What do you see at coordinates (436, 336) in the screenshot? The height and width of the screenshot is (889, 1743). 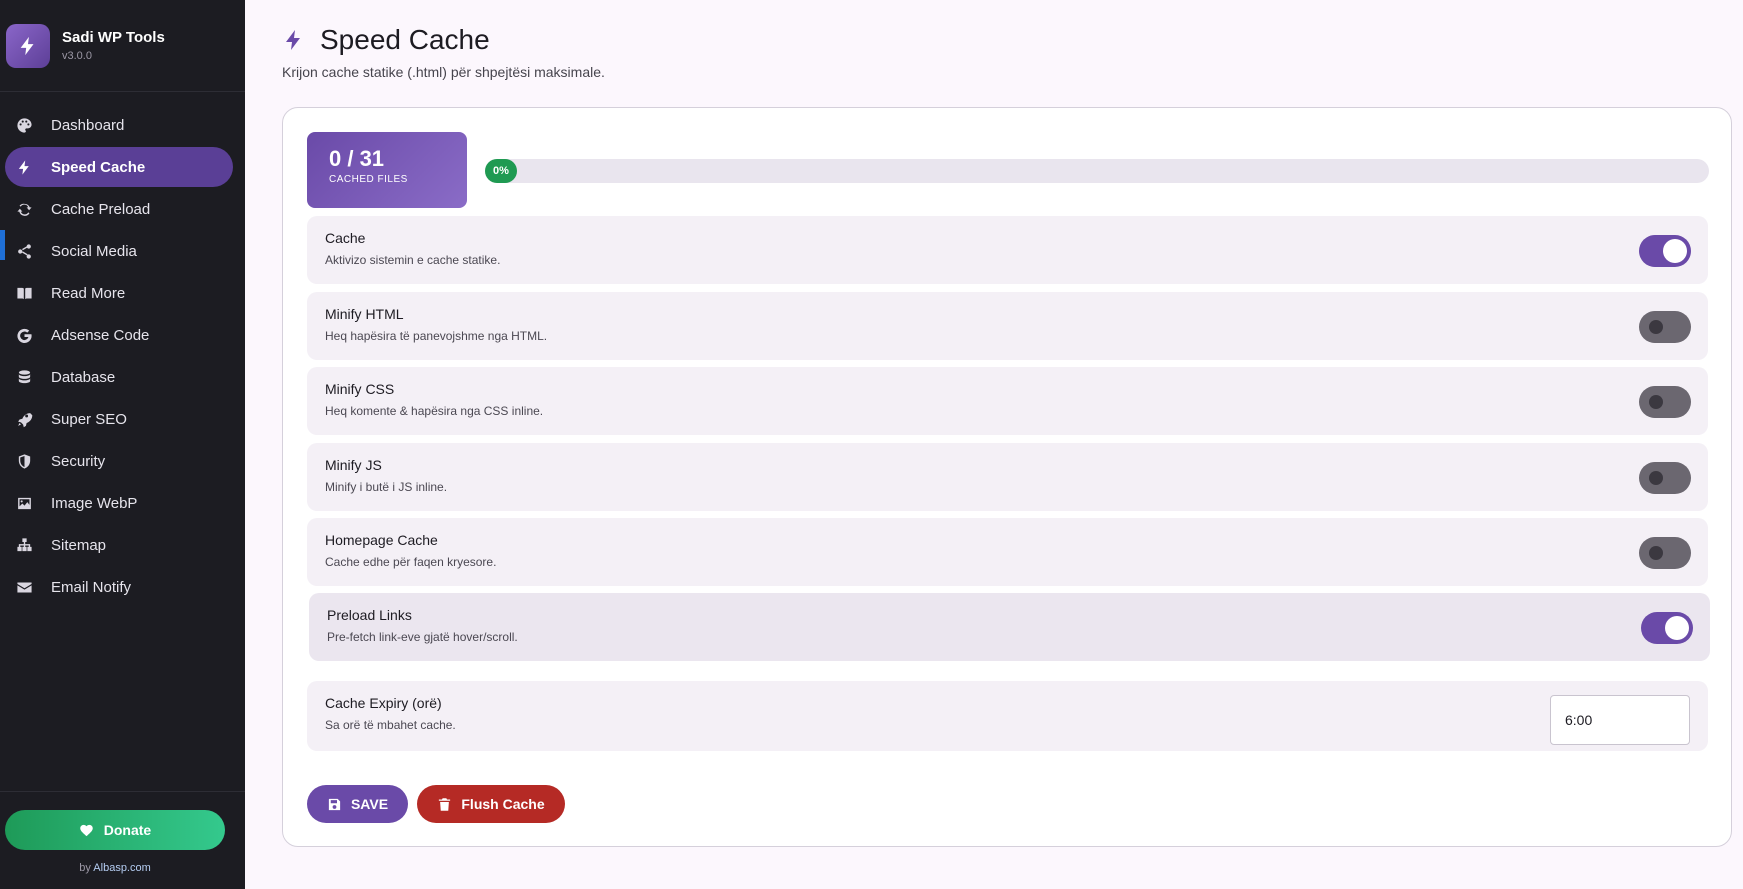 I see `setting-desc: Heq hapësira të panevojshme nga HTML.` at bounding box center [436, 336].